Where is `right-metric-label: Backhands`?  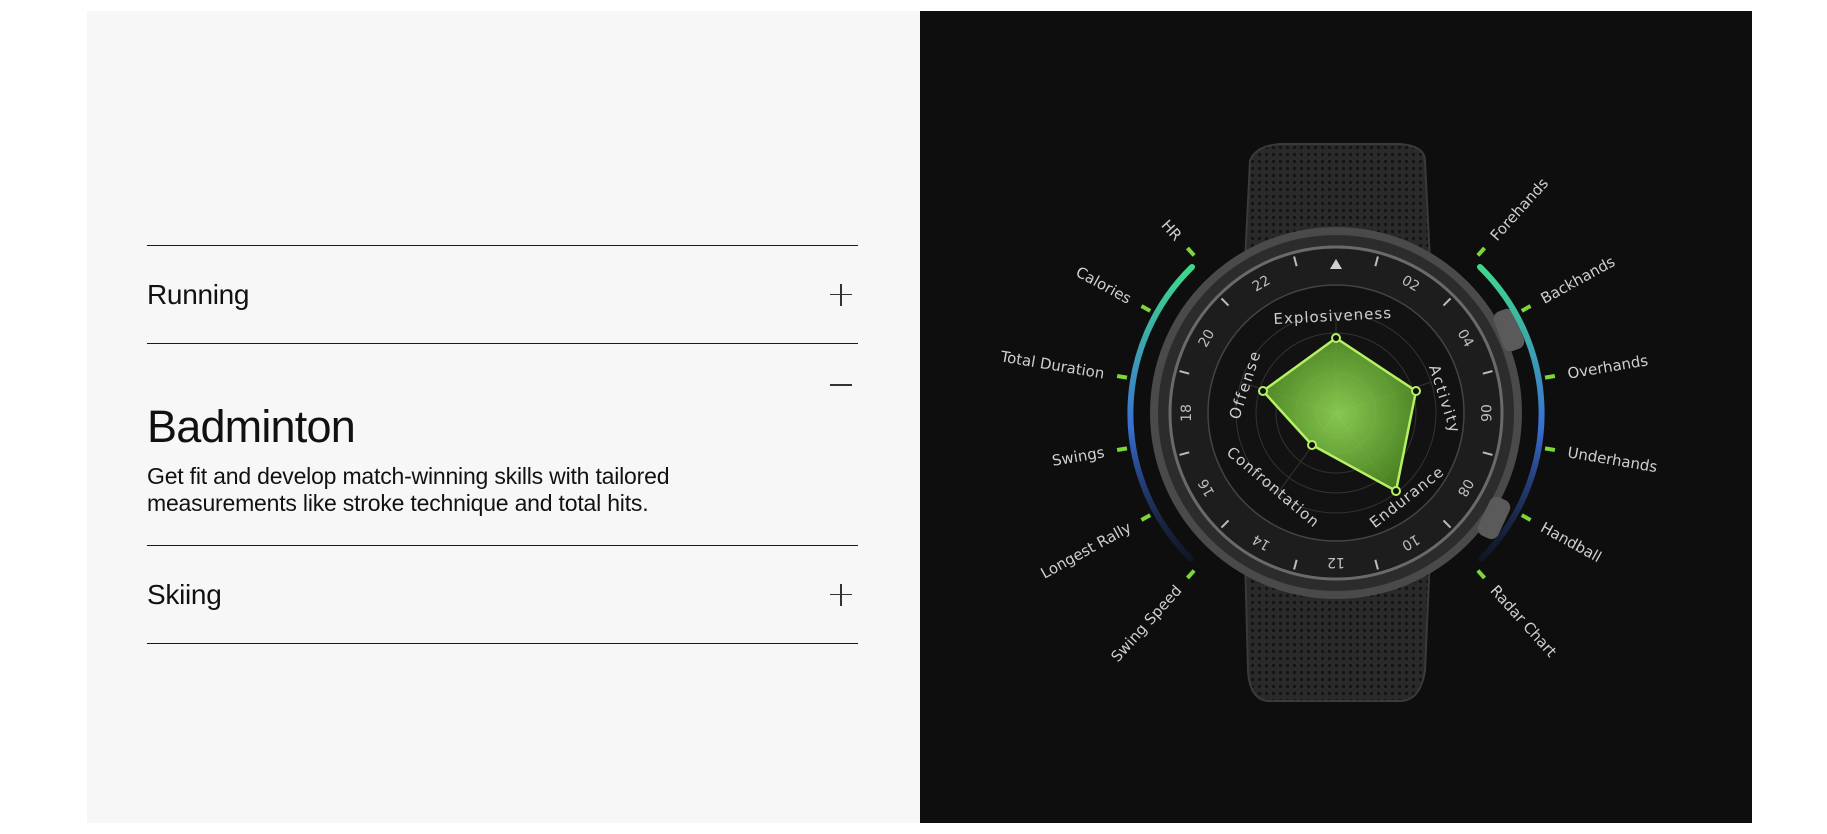
right-metric-label: Backhands is located at coordinates (1578, 279).